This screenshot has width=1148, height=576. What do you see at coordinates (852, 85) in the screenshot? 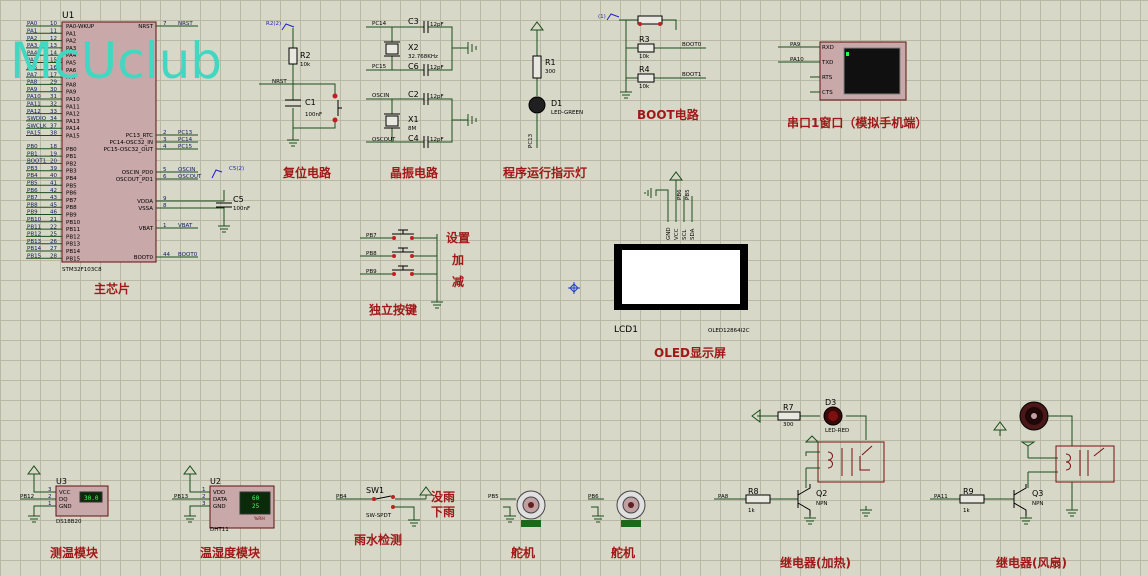
I see `uart-terminal: RXD TXD RTS CTS PA9 PA10 串口1窗口（模拟手机端）` at bounding box center [852, 85].